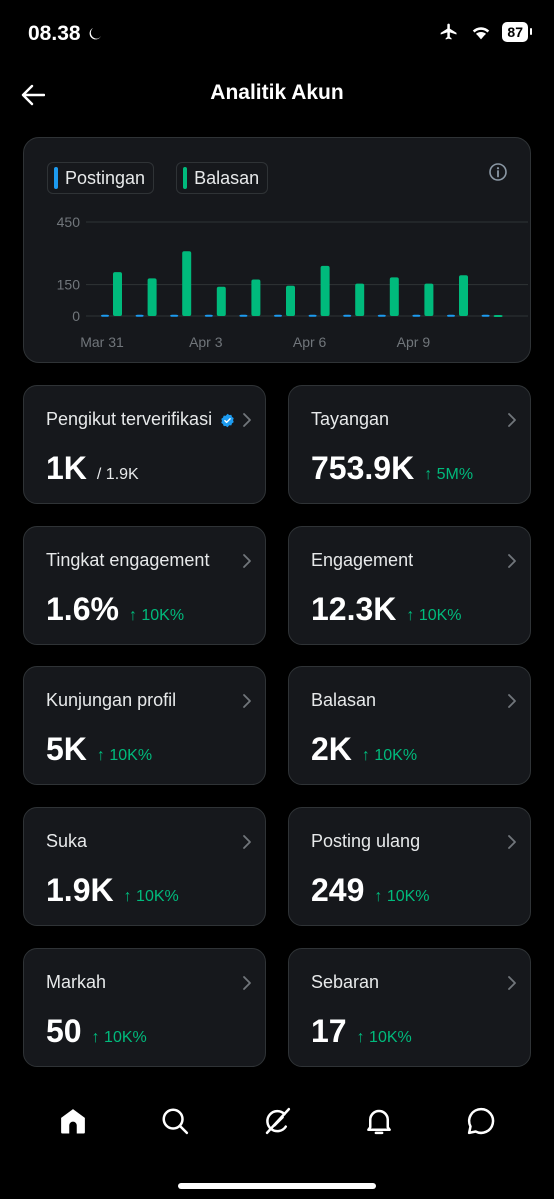 This screenshot has width=554, height=1199. What do you see at coordinates (144, 725) in the screenshot?
I see `metric-card: Kunjungan profil 5K ↑ 10K%` at bounding box center [144, 725].